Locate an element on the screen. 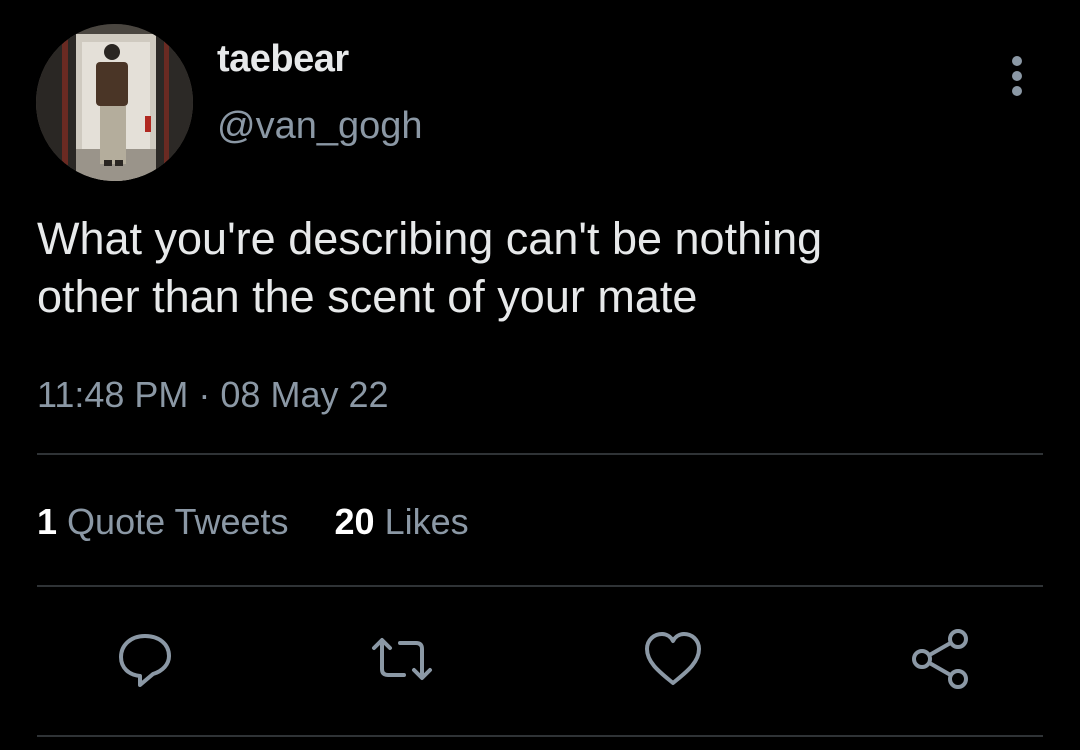 Image resolution: width=1080 pixels, height=750 pixels. share-button is located at coordinates (940, 659).